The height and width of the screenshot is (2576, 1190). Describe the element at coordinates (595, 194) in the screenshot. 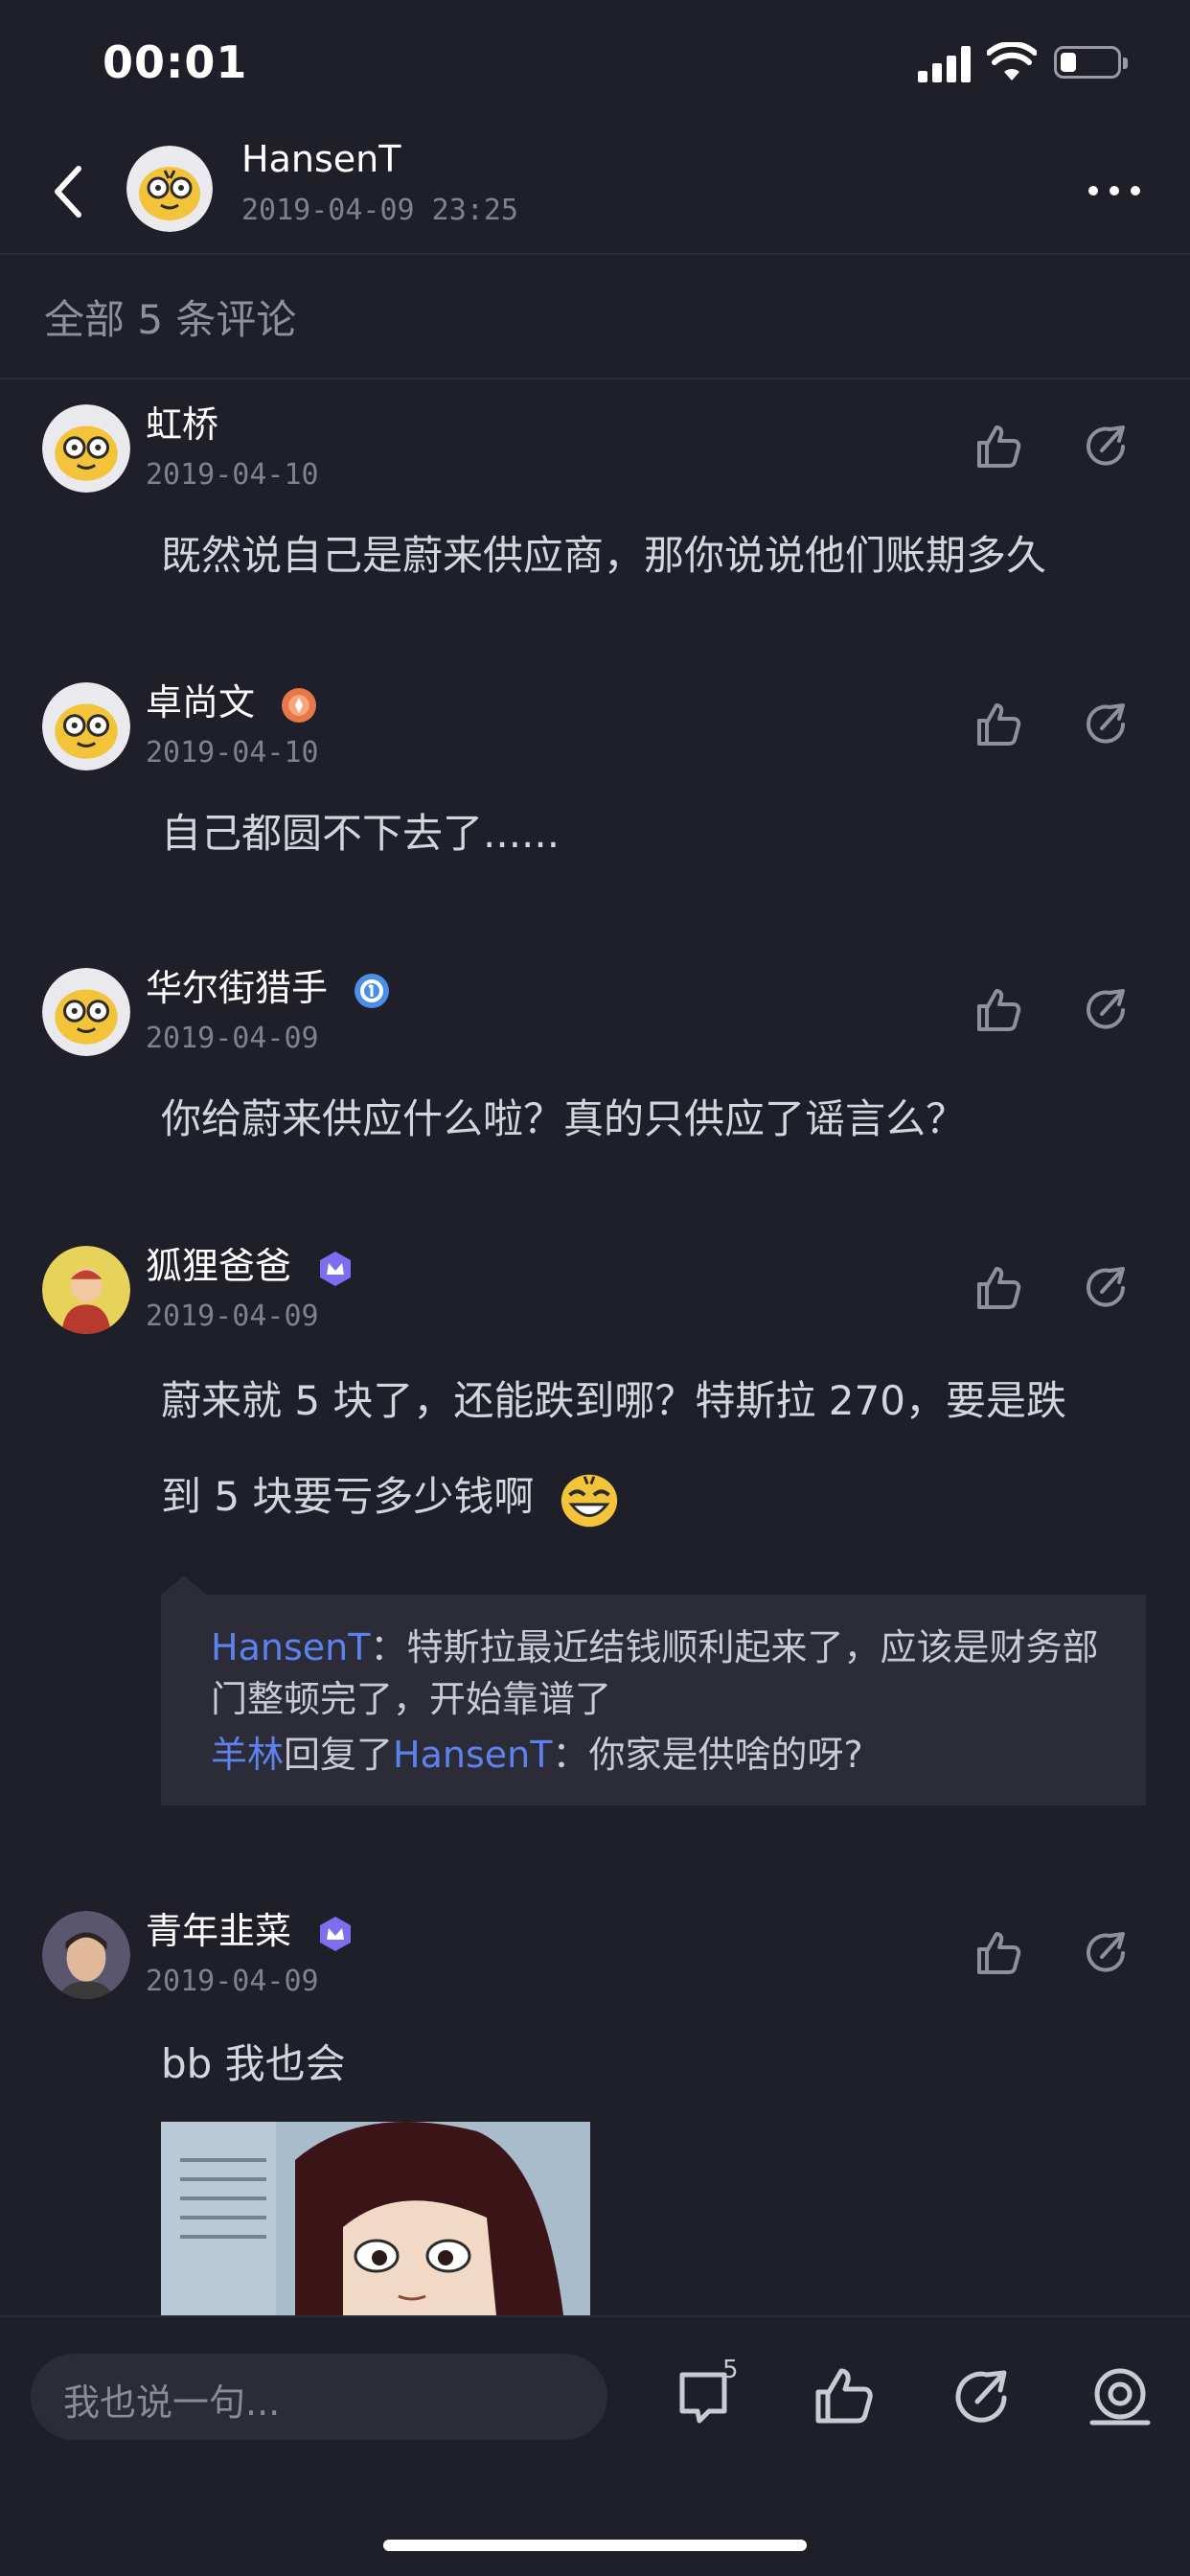

I see `nav-bar: HansenT 2019-04-09 23:25` at that location.